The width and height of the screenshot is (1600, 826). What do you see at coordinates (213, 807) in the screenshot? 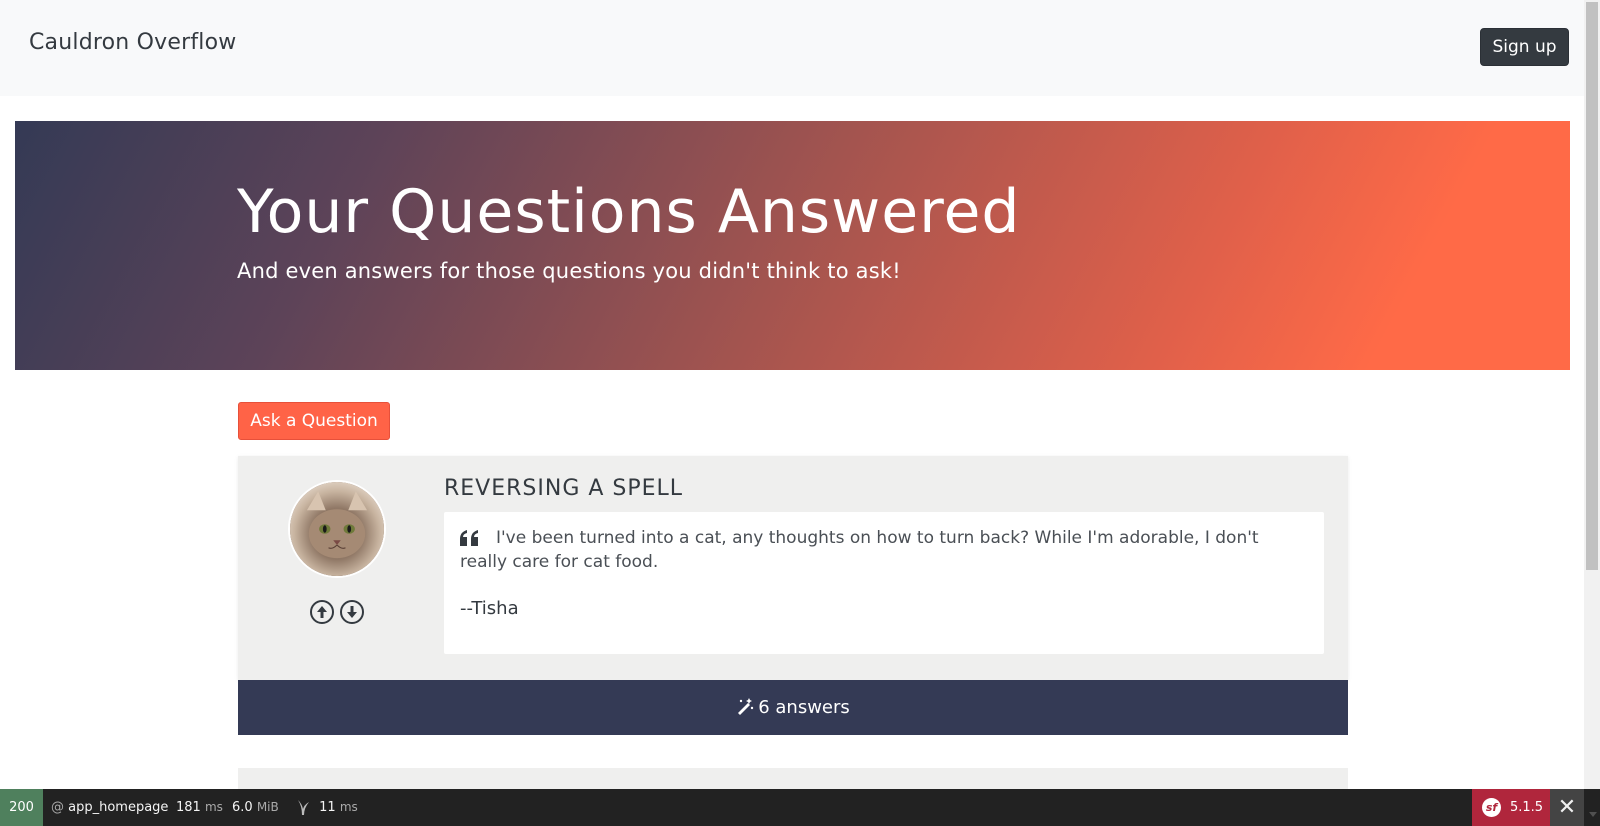
I see `time-unit: ms` at bounding box center [213, 807].